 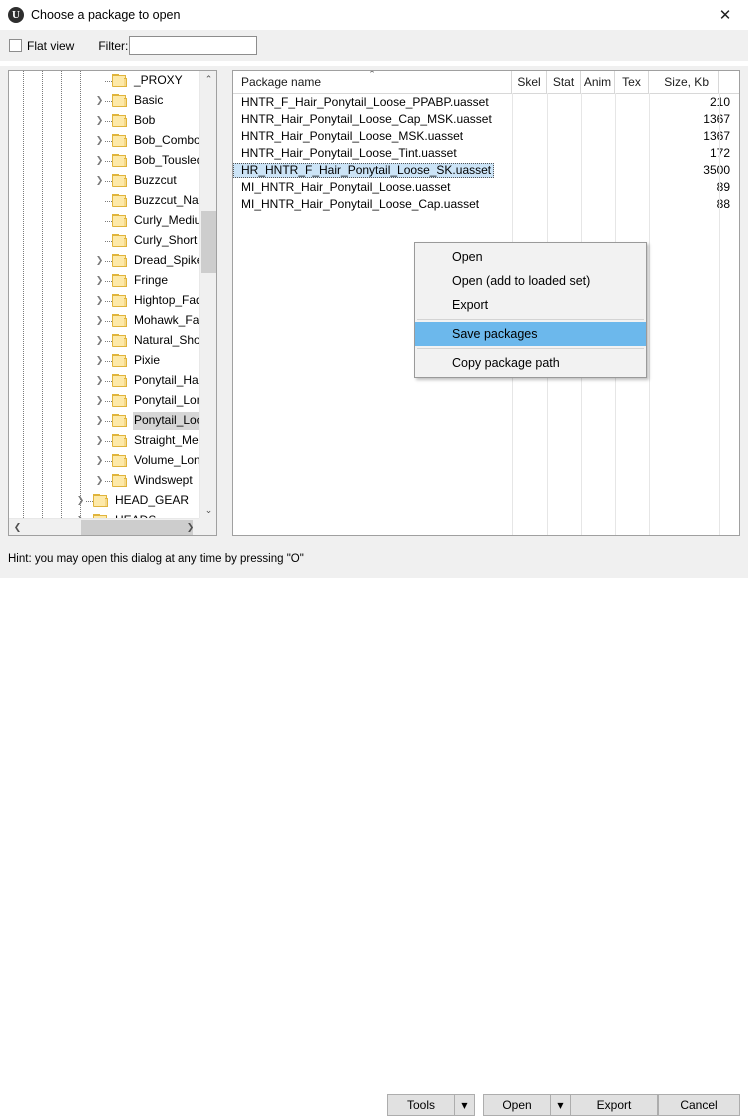 I want to click on table-row: MI_HNTR_Hair_Ponytail_Loose.uasset 89, so click(x=486, y=187).